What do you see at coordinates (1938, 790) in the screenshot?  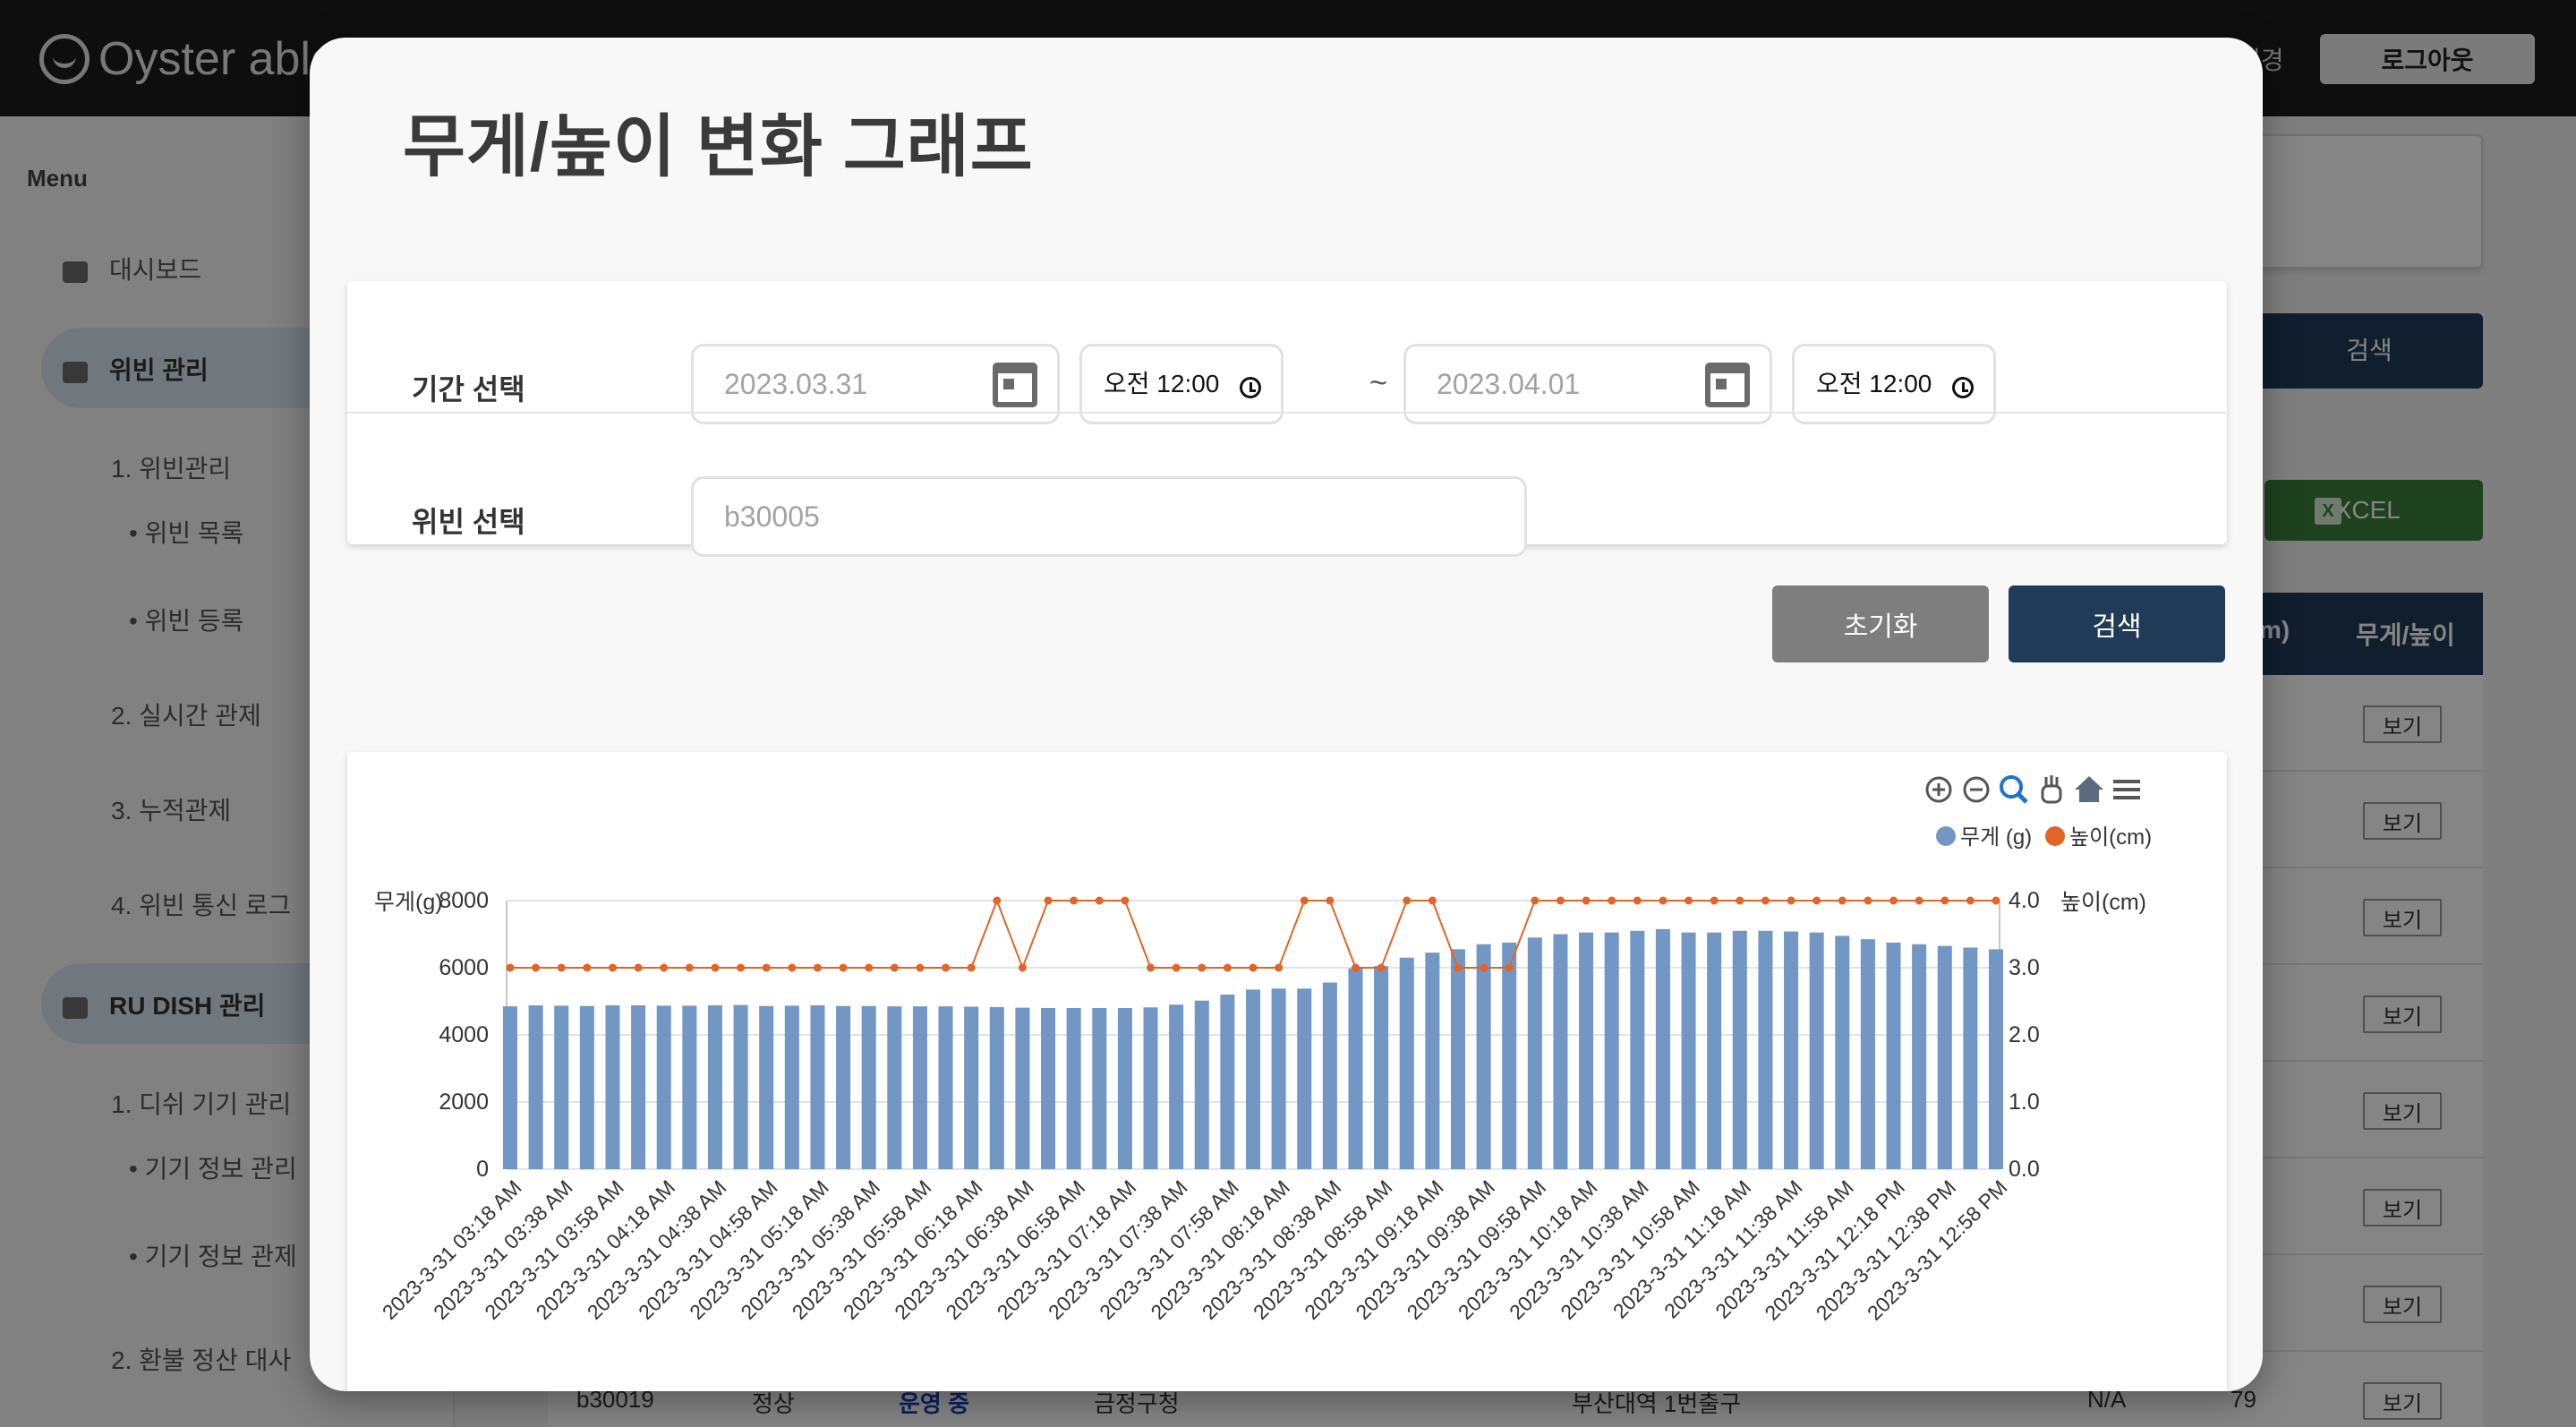 I see `zoom-in-icon` at bounding box center [1938, 790].